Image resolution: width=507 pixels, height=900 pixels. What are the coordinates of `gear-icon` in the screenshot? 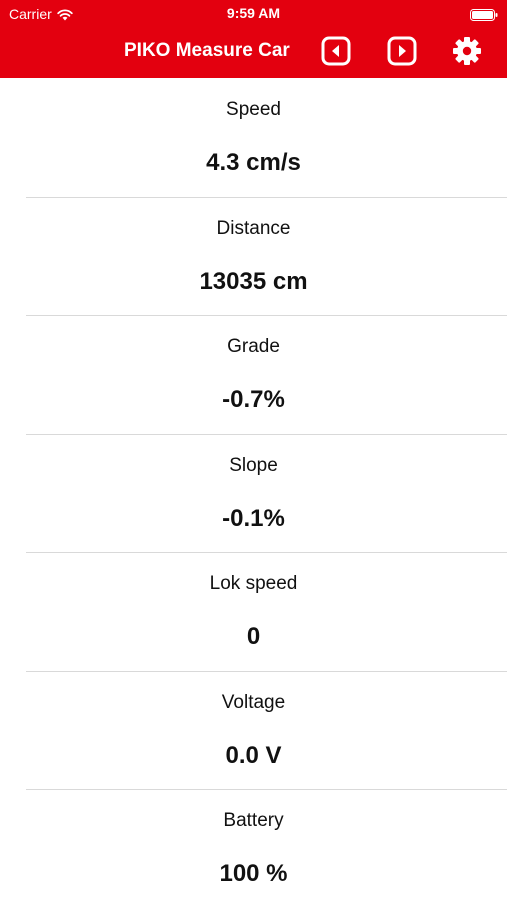 It's located at (467, 53).